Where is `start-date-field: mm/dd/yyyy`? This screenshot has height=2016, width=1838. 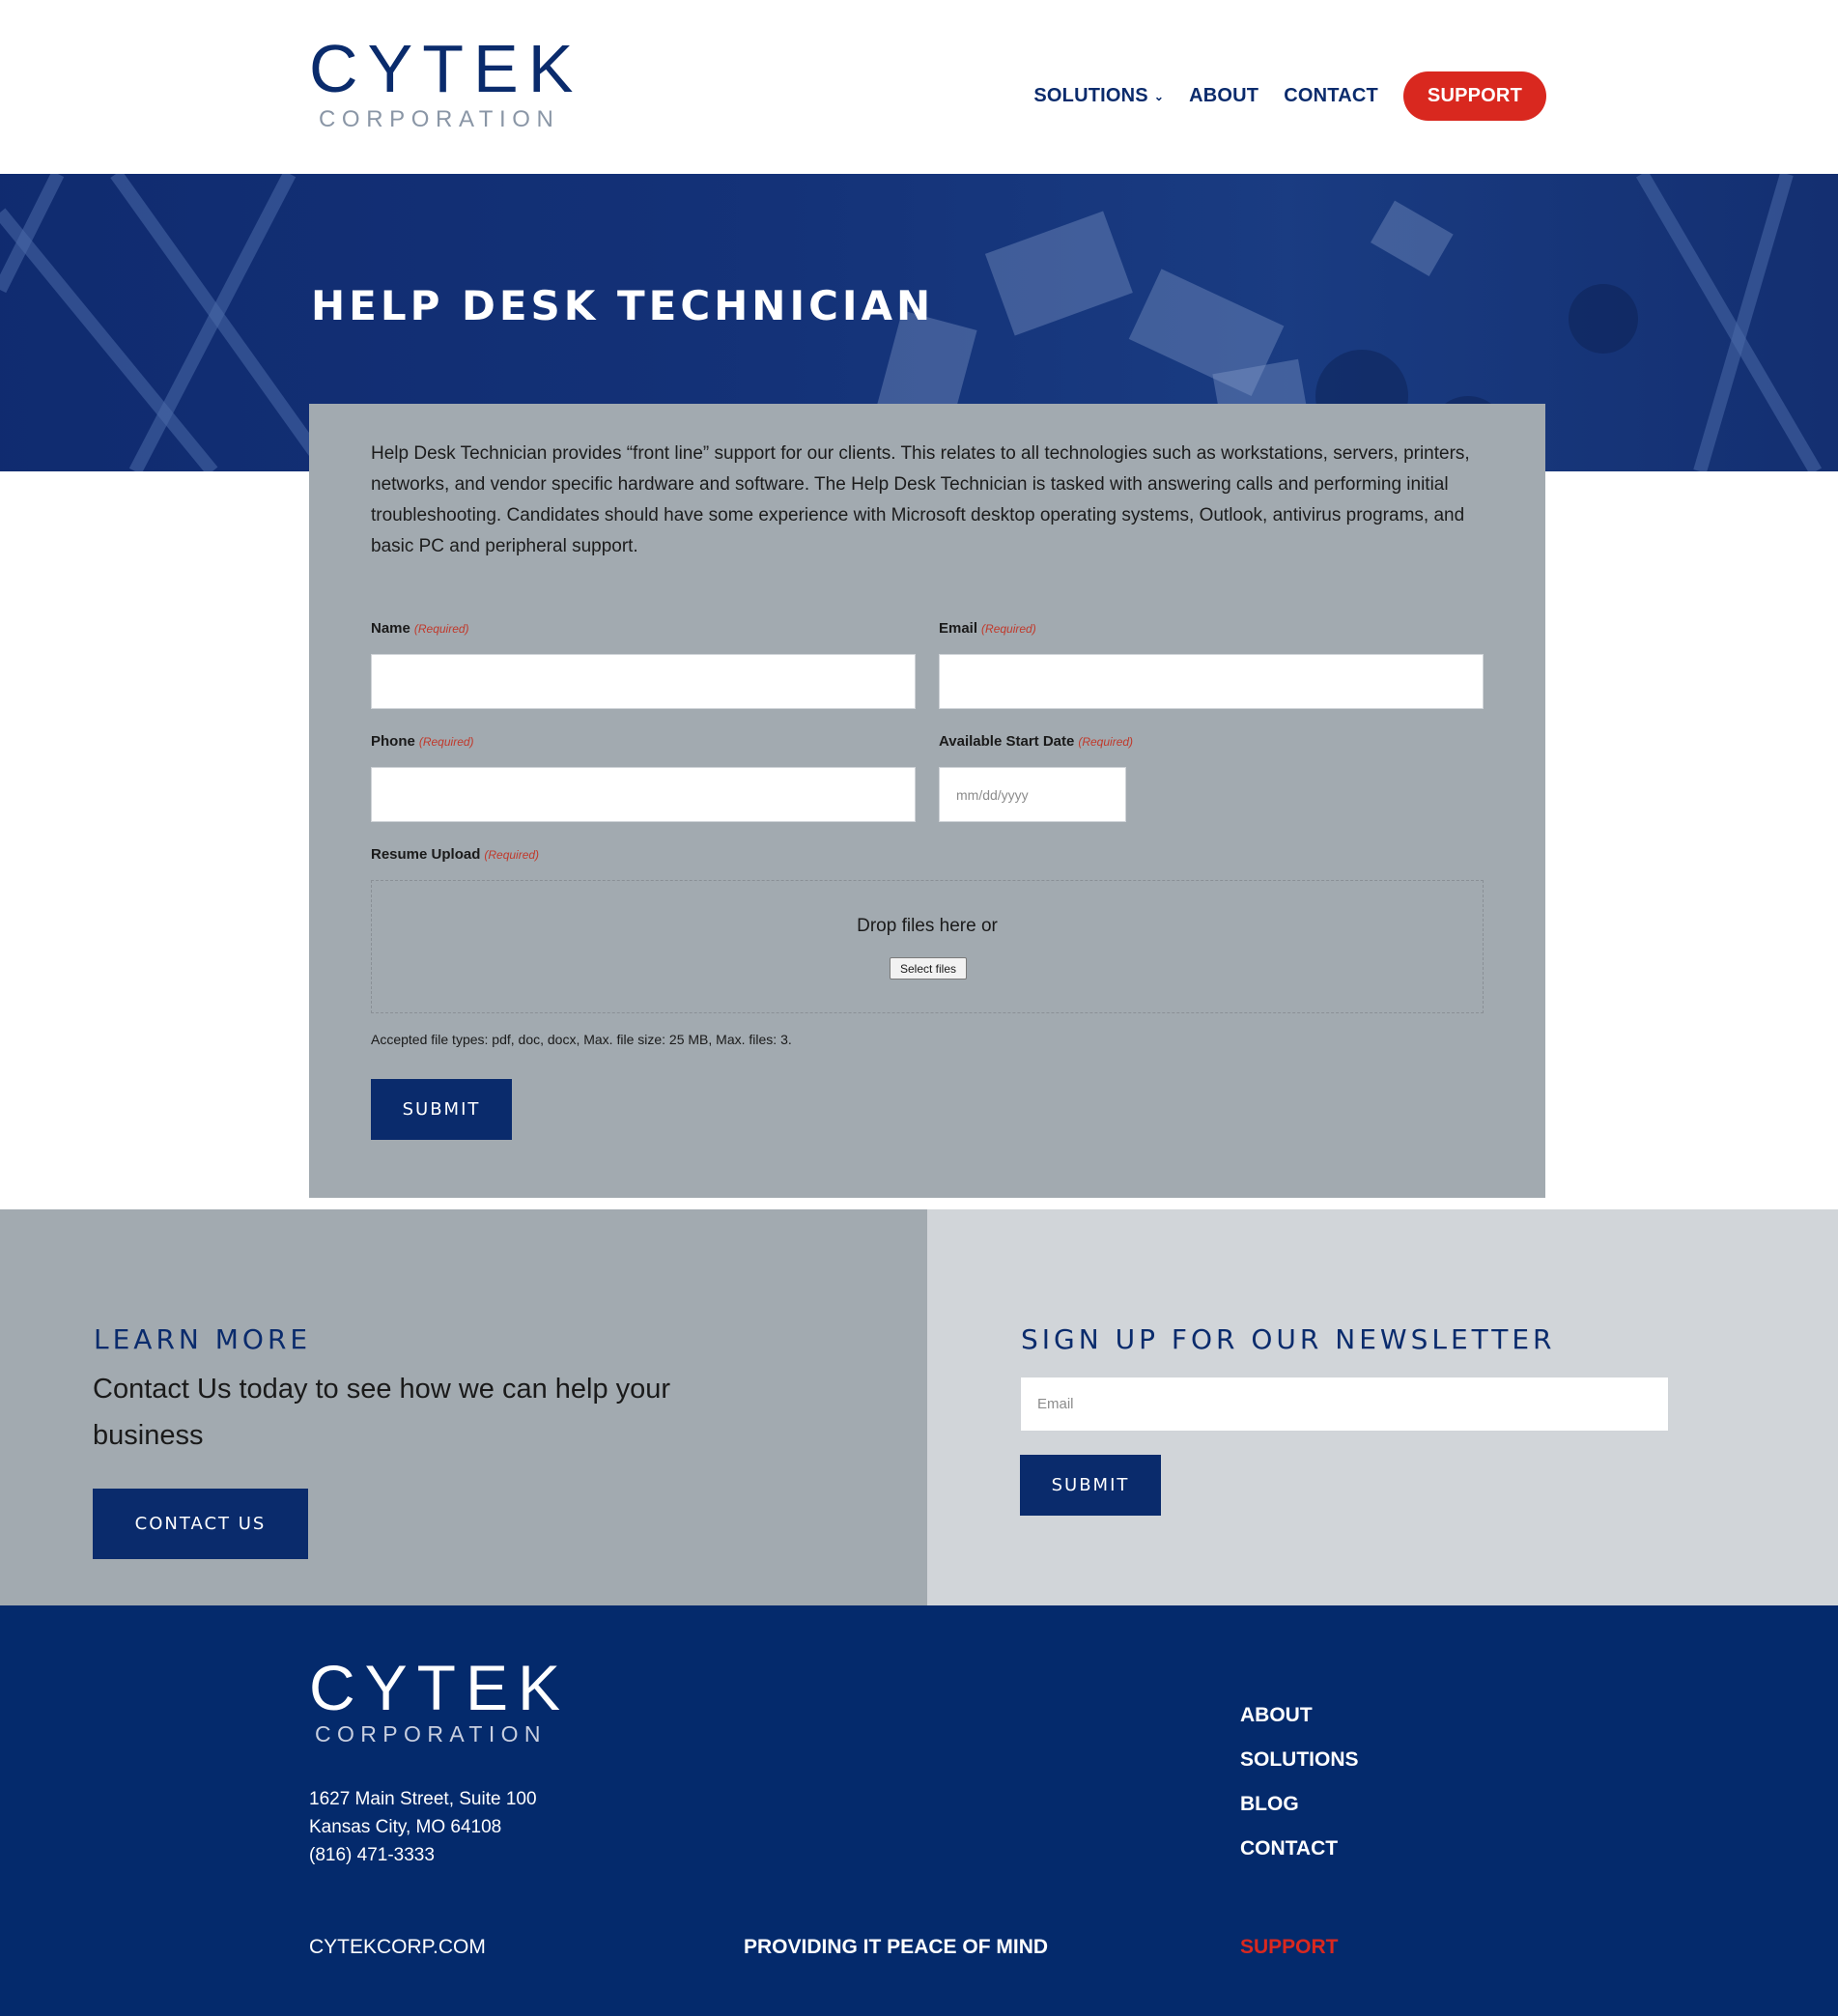
start-date-field: mm/dd/yyyy is located at coordinates (1032, 794).